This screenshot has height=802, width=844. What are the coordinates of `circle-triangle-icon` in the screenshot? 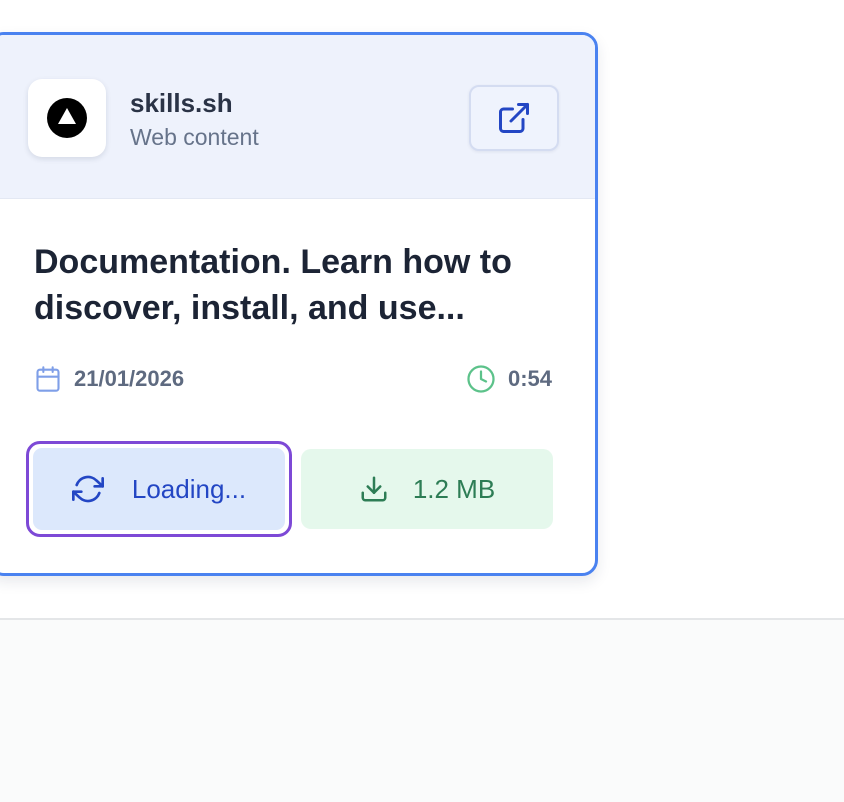 It's located at (67, 118).